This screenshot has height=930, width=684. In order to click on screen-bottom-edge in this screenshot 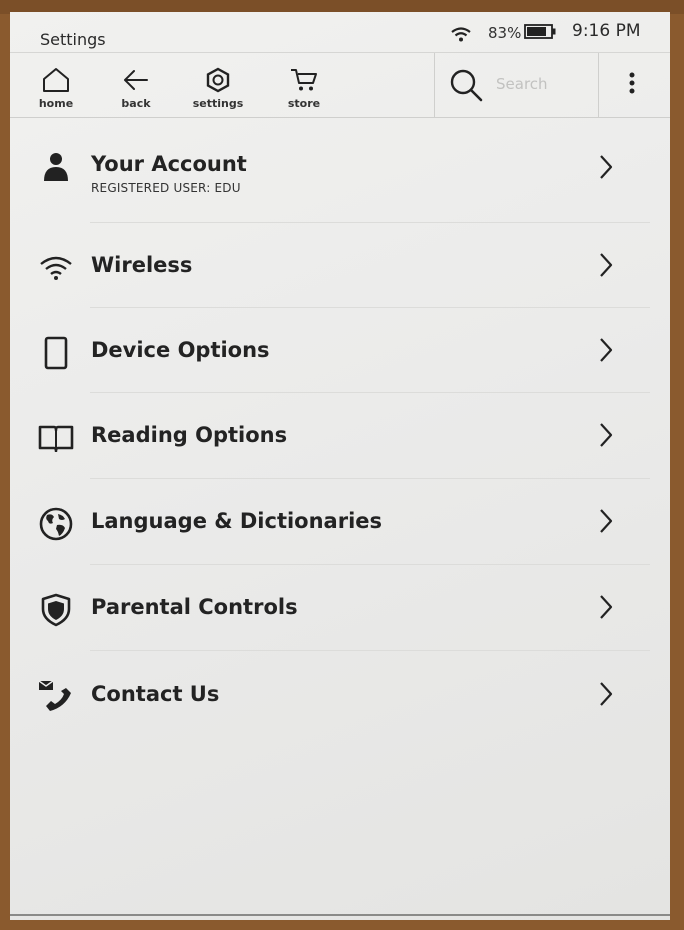, I will do `click(340, 915)`.